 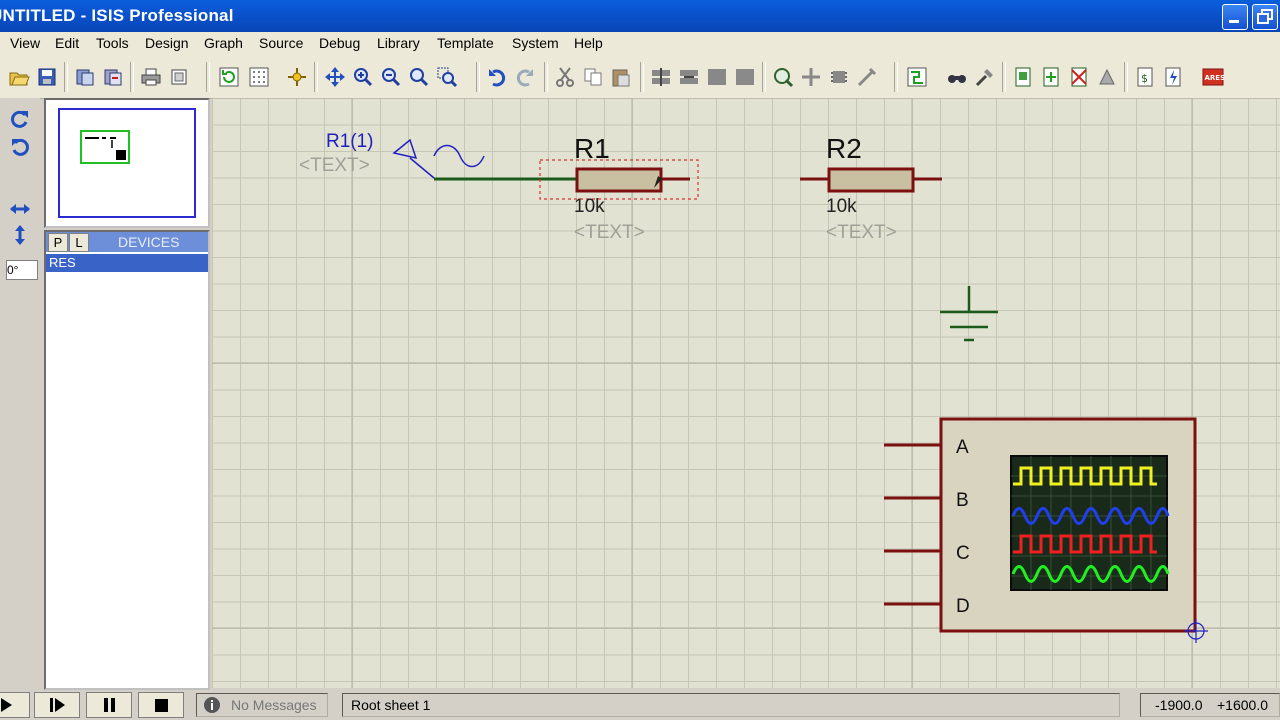 I want to click on generator-component: R1(1) <TEXT>, so click(x=392, y=155).